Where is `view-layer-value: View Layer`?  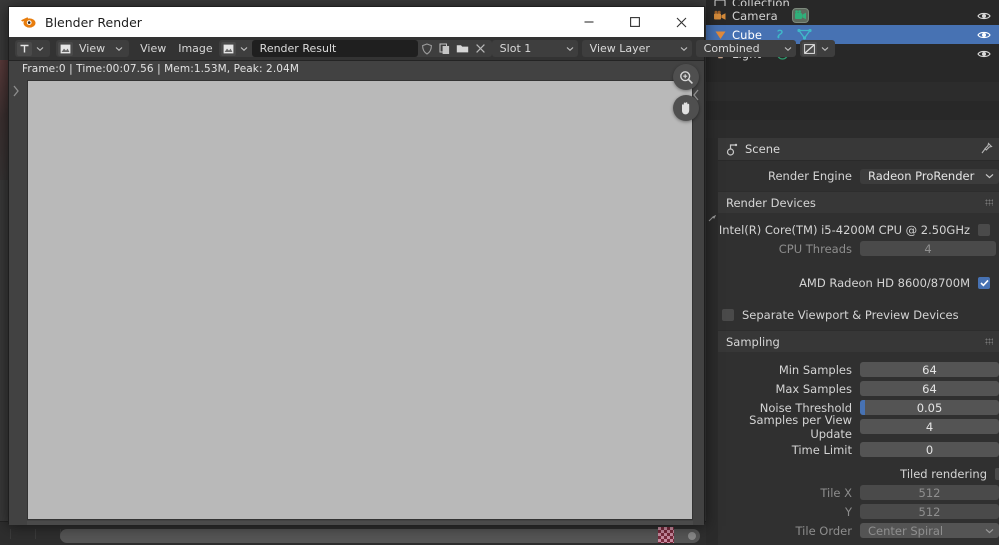 view-layer-value: View Layer is located at coordinates (619, 48).